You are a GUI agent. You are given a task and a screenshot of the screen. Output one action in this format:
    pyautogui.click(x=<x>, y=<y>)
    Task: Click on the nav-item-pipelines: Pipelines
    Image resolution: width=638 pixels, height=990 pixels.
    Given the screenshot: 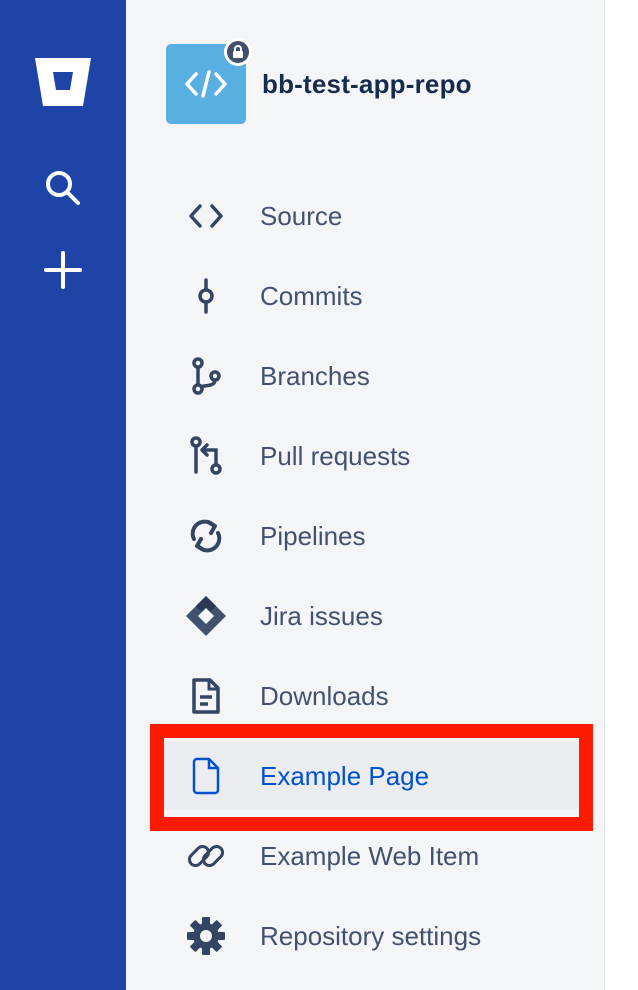 What is the action you would take?
    pyautogui.click(x=371, y=536)
    